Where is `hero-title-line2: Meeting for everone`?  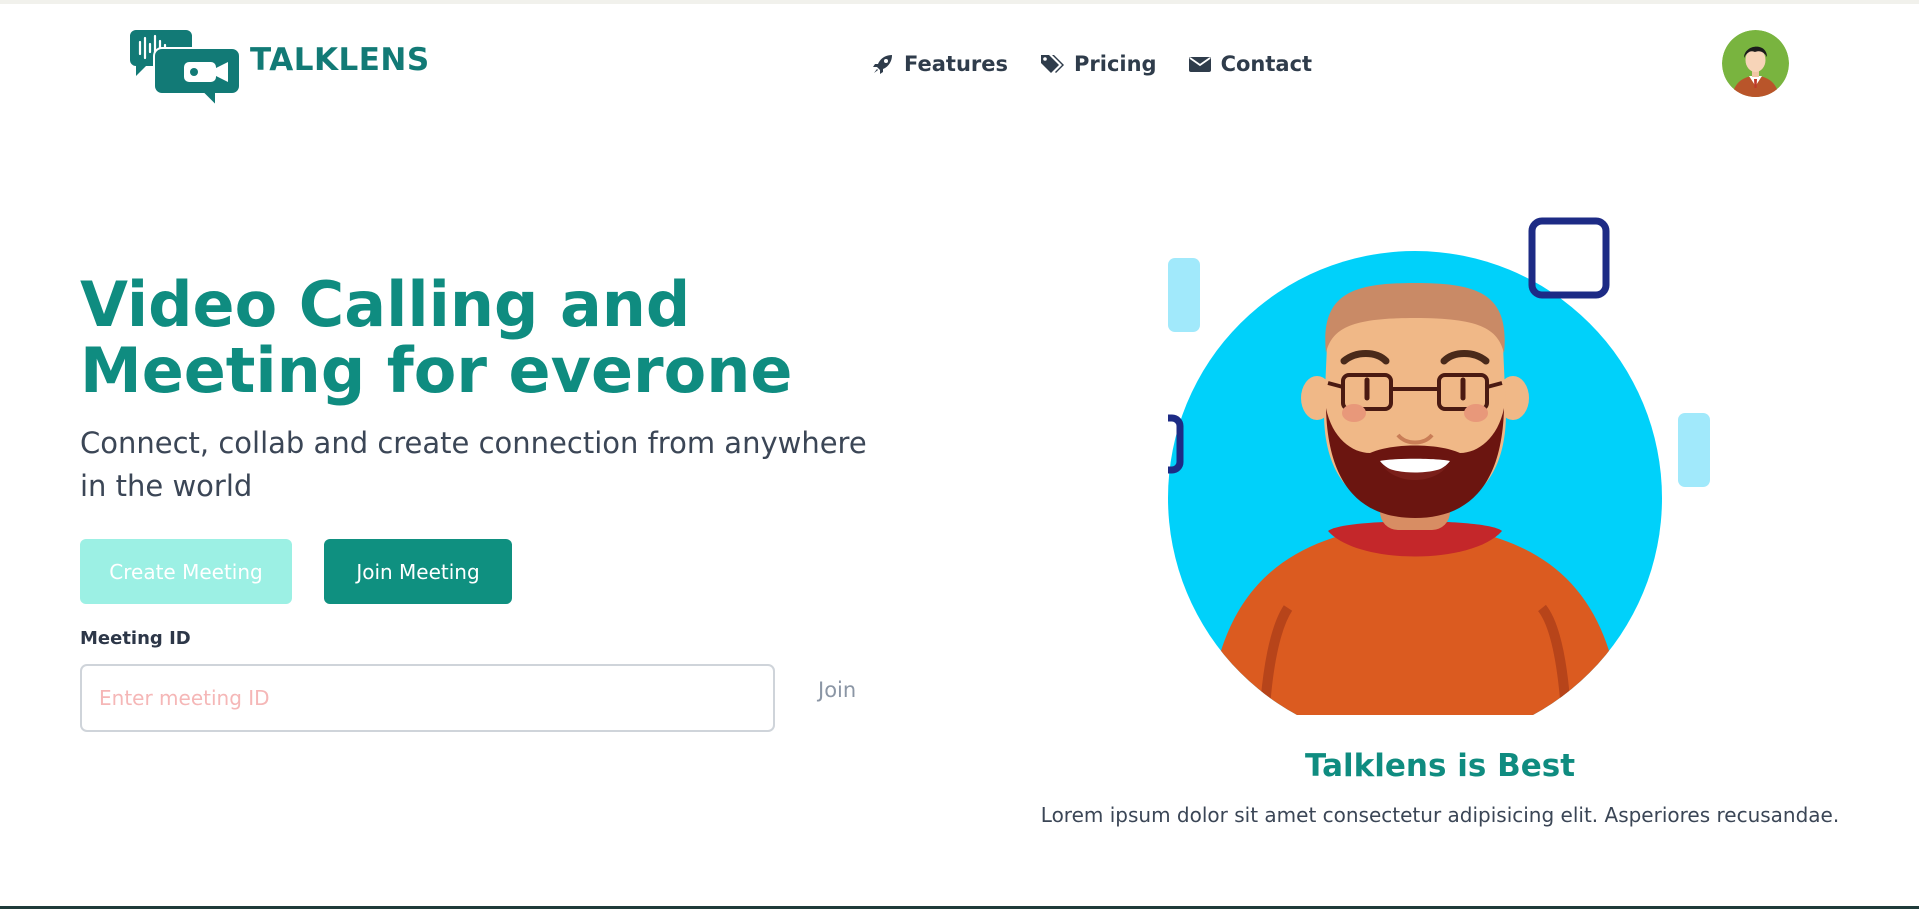
hero-title-line2: Meeting for everone is located at coordinates (436, 370).